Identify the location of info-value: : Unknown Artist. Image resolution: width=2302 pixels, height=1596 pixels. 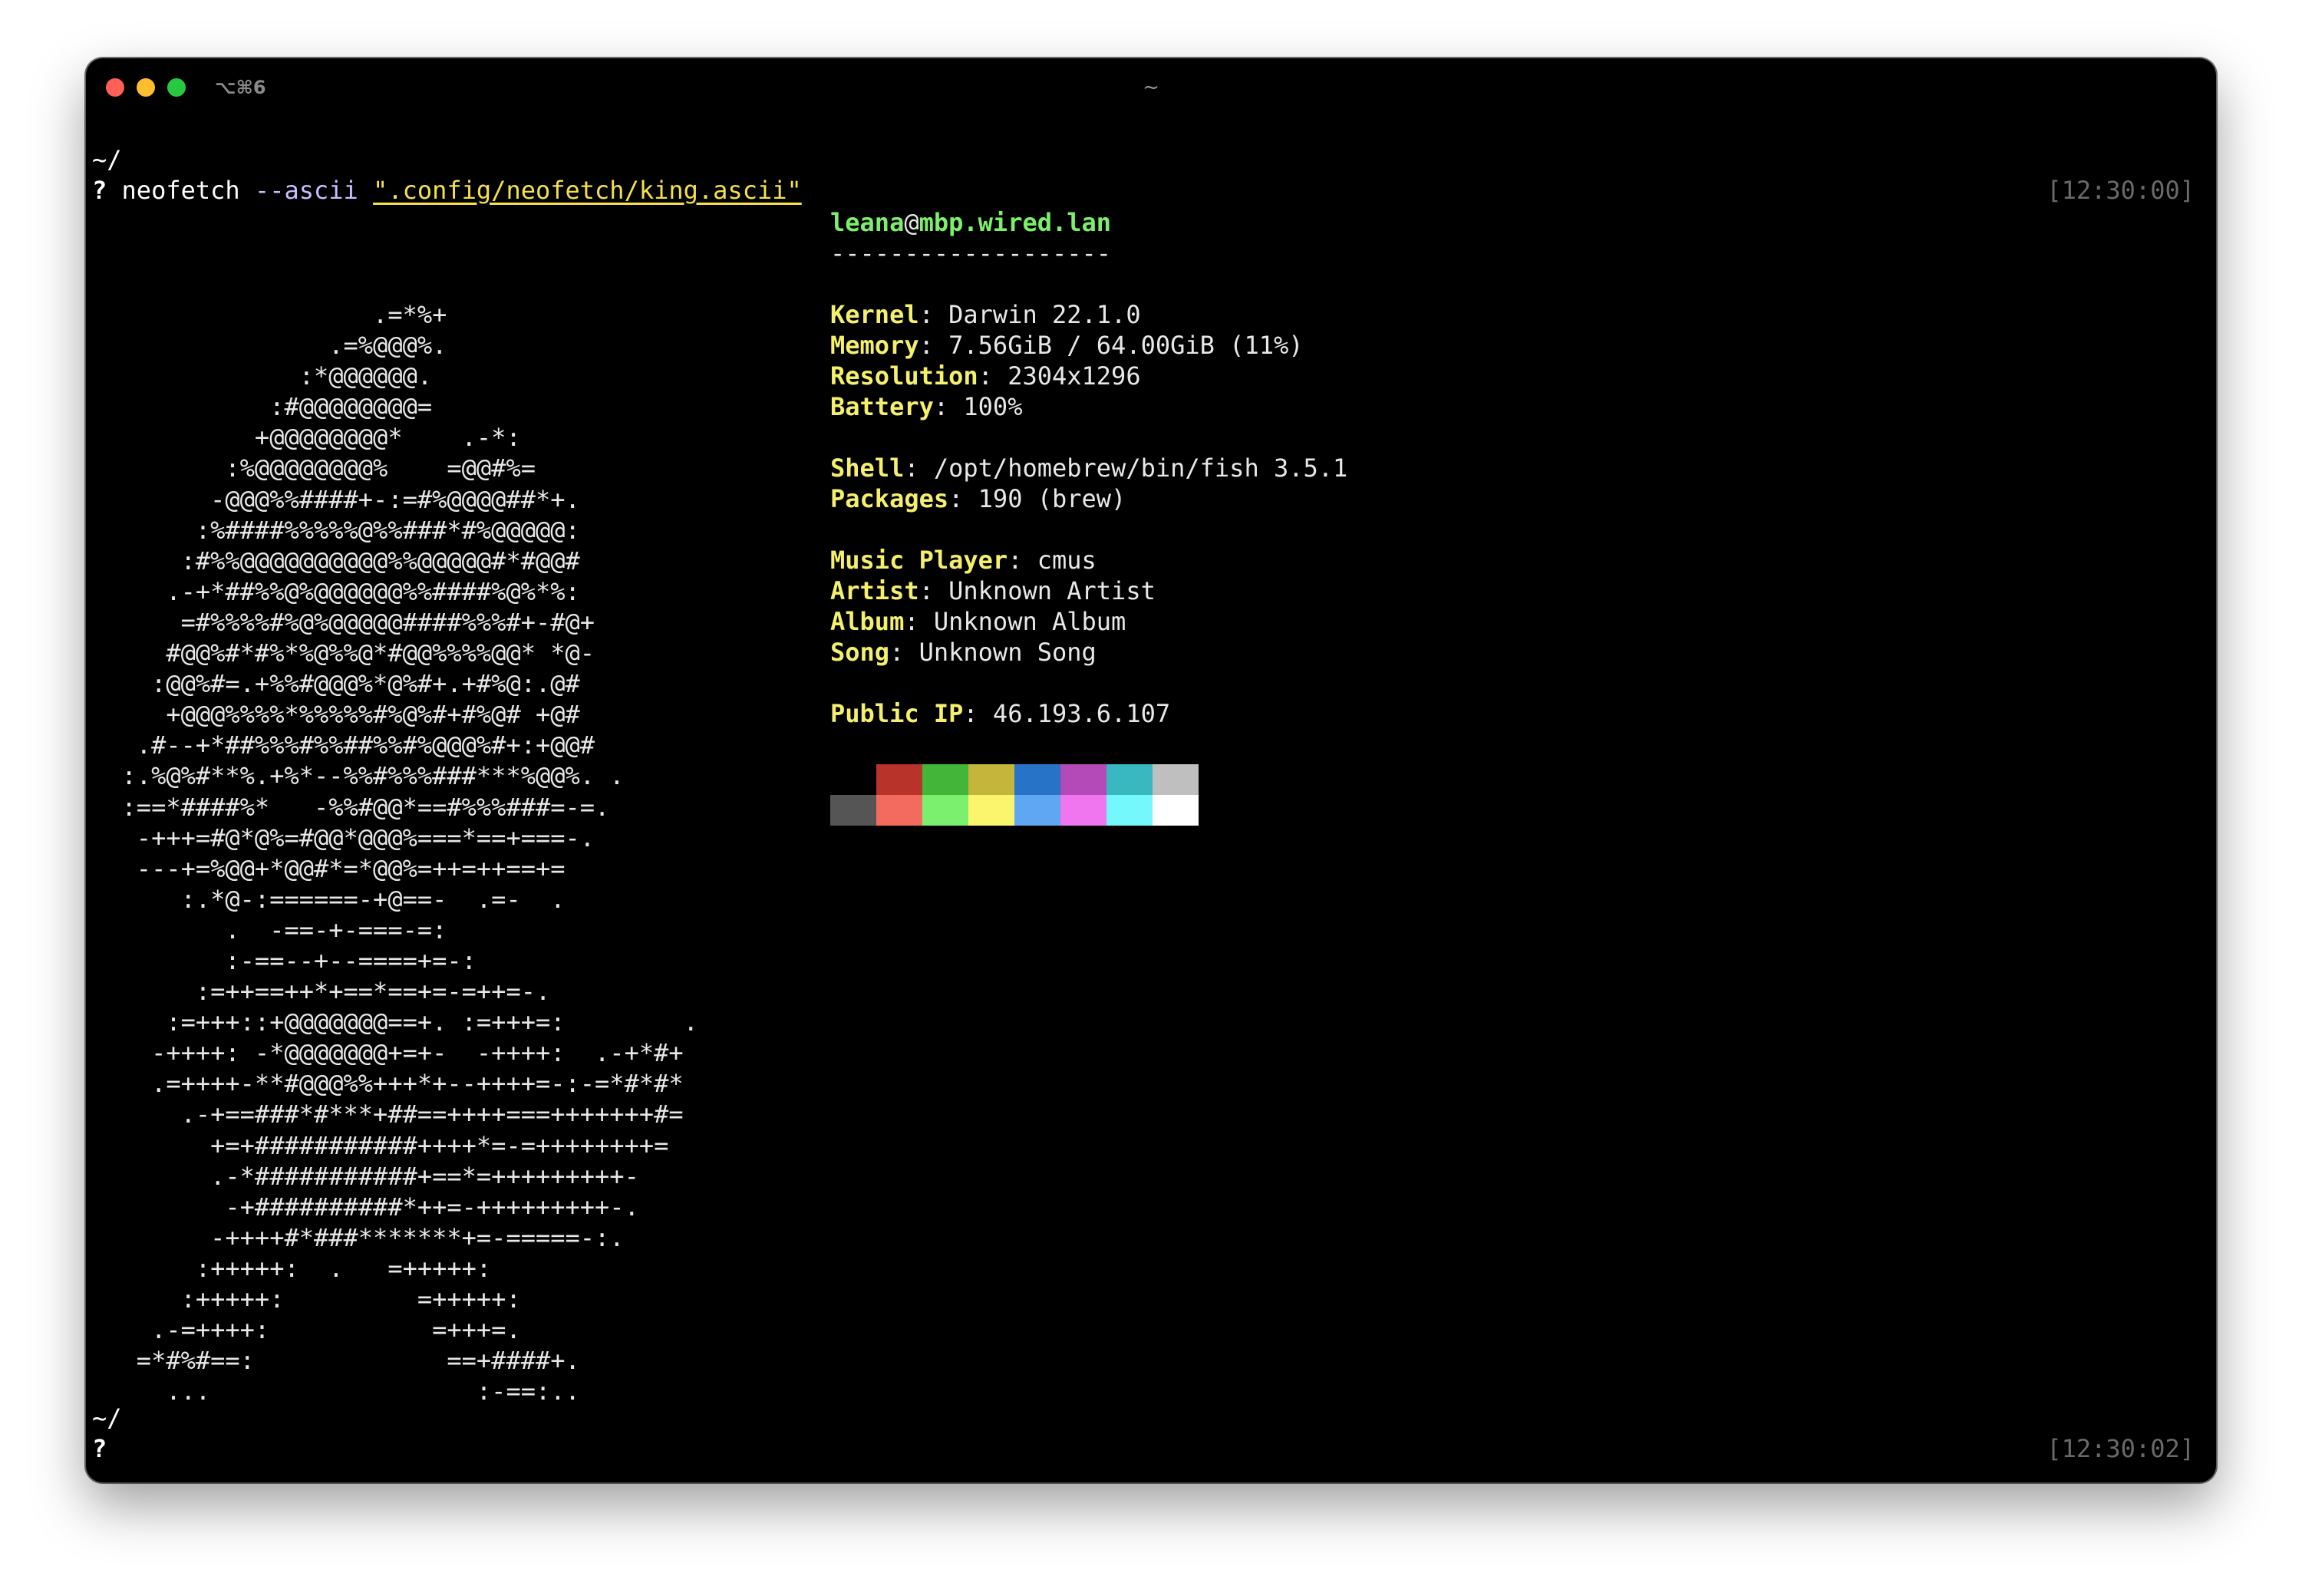
(1037, 590).